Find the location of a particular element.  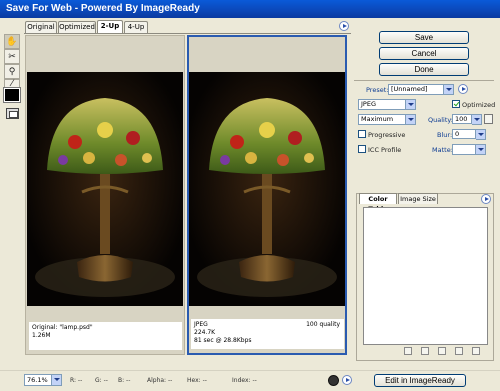

optimized-quality-note: 100 quality is located at coordinates (323, 324).